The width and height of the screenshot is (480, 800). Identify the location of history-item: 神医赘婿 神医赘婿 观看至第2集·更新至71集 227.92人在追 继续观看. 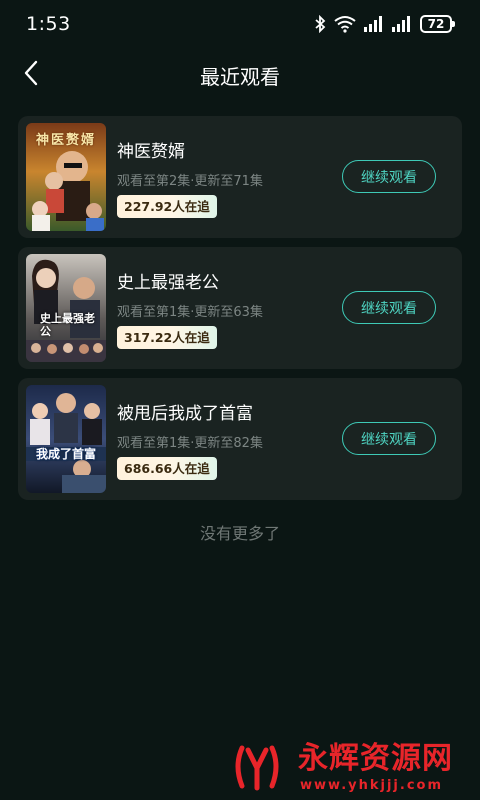
(240, 177).